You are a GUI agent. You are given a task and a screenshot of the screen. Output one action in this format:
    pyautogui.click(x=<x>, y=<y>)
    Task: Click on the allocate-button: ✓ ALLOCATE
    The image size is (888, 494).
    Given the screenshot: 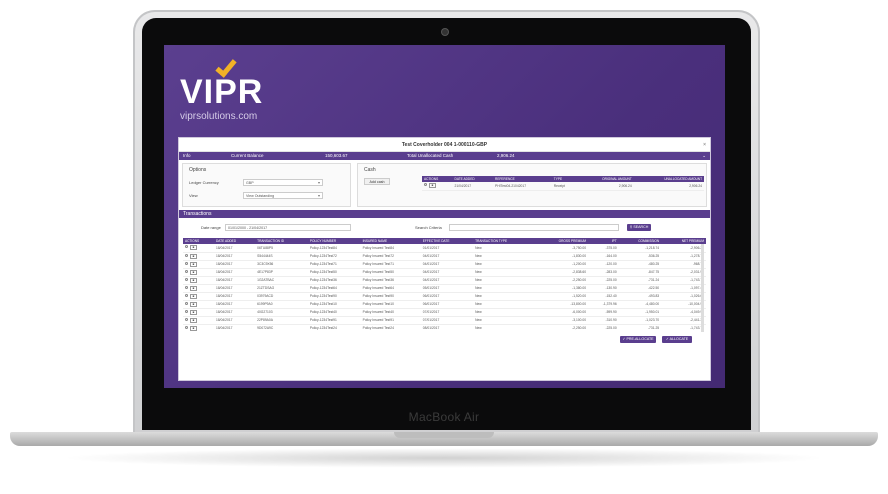 What is the action you would take?
    pyautogui.click(x=677, y=339)
    